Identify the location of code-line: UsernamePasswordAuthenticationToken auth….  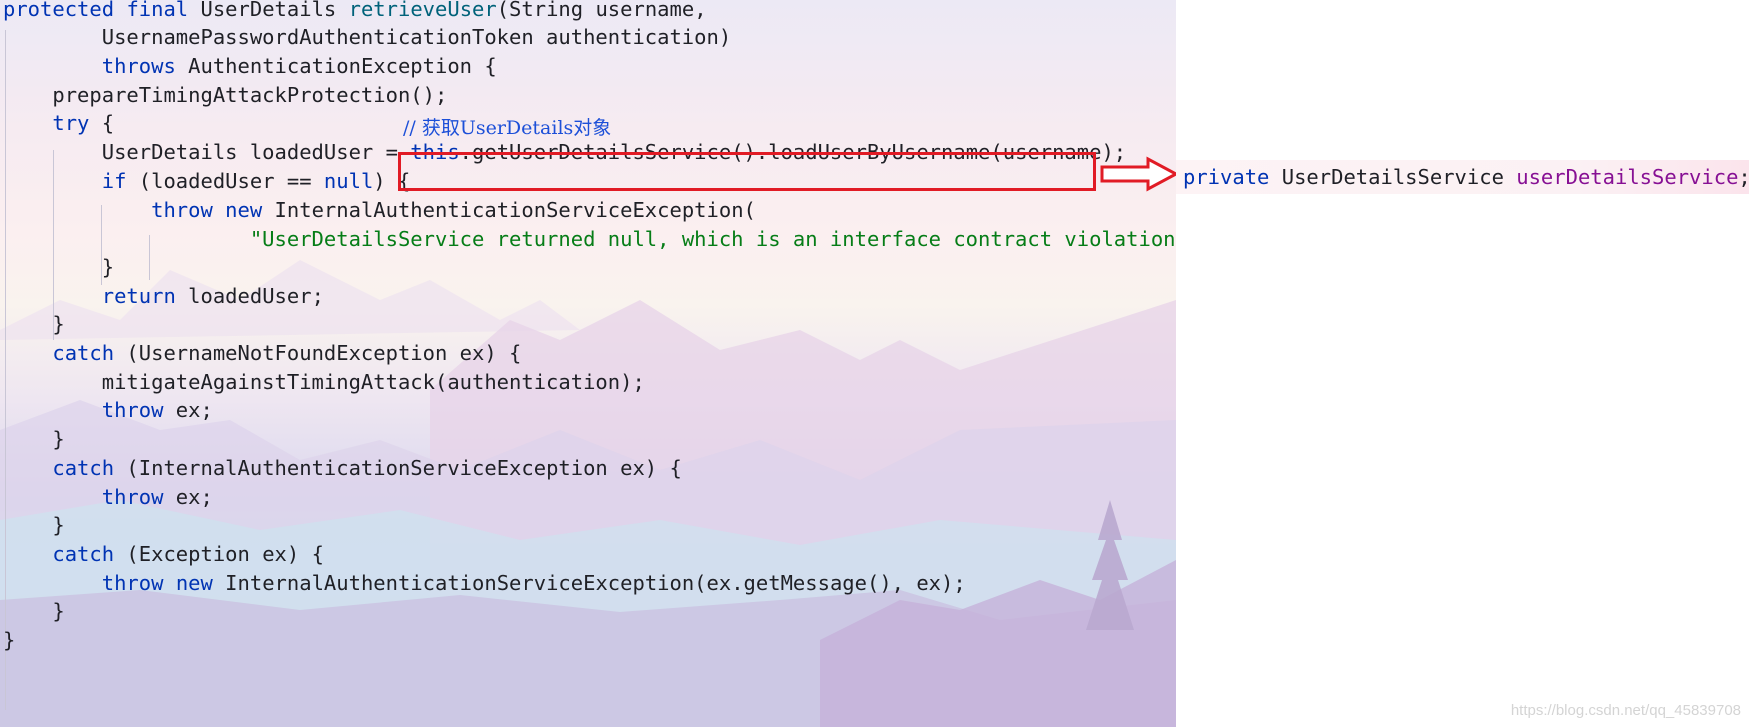
(367, 37).